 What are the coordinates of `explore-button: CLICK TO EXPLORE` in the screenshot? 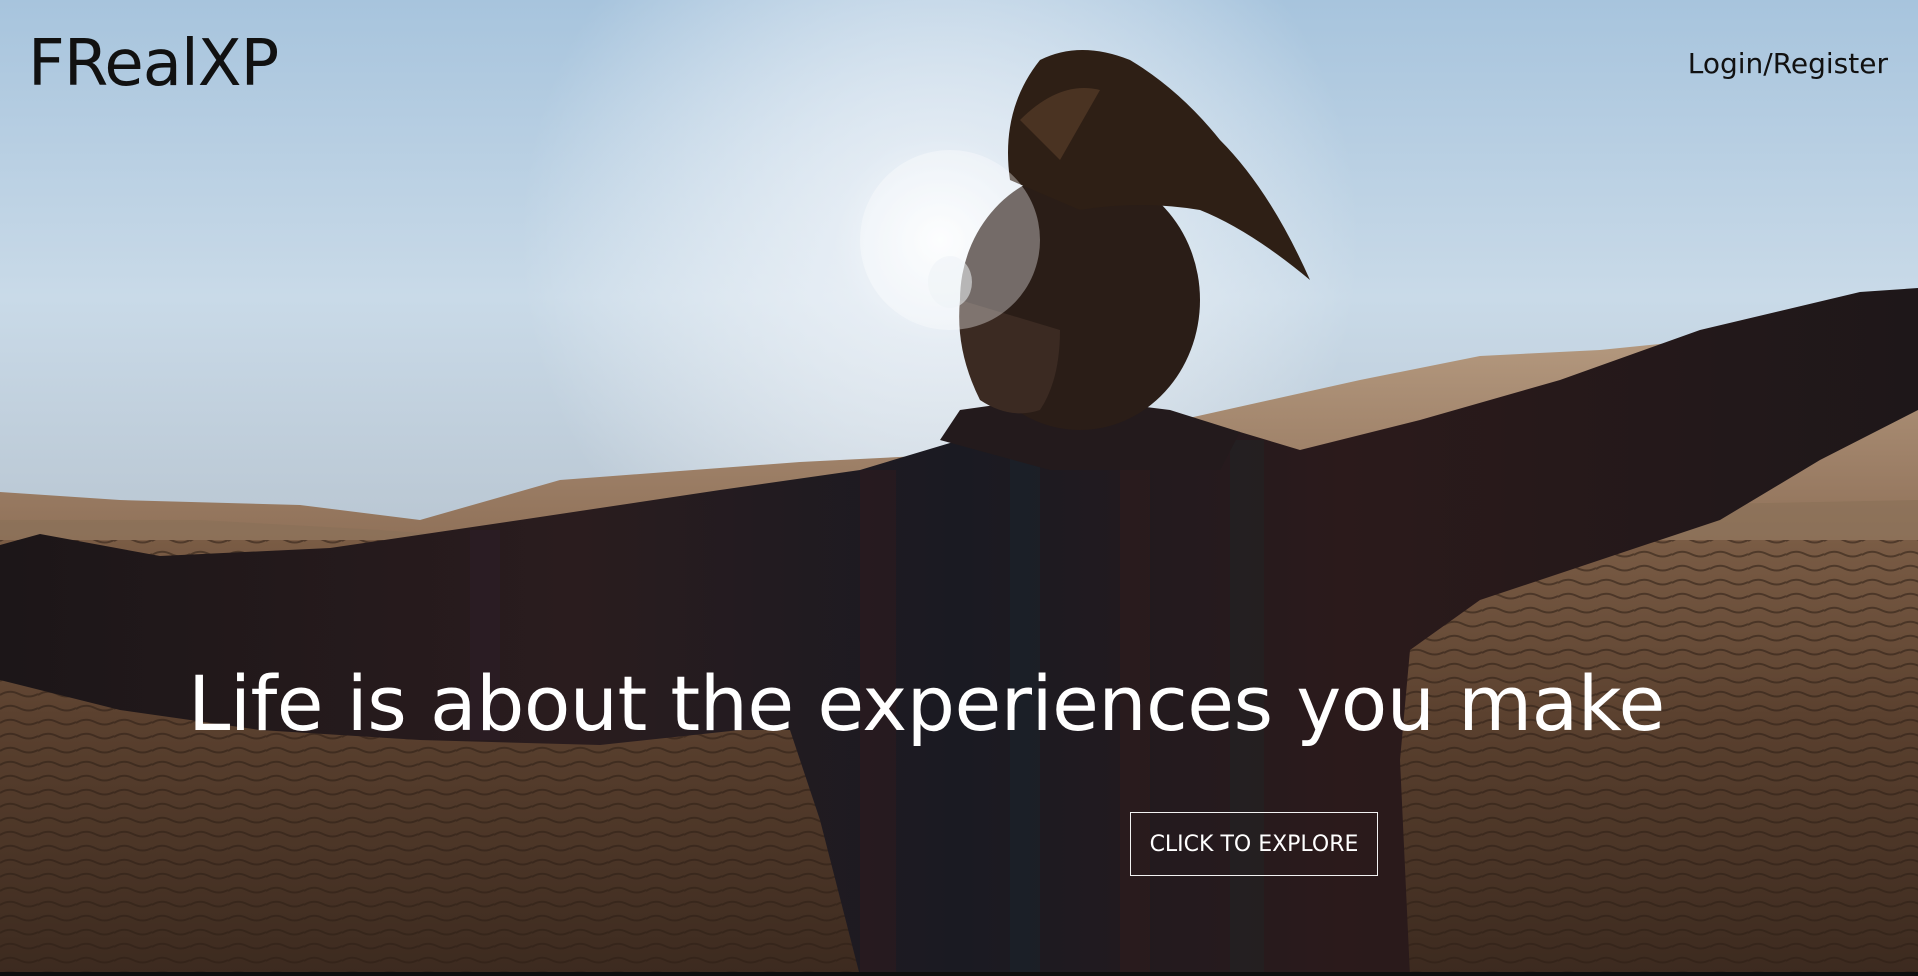 It's located at (1254, 844).